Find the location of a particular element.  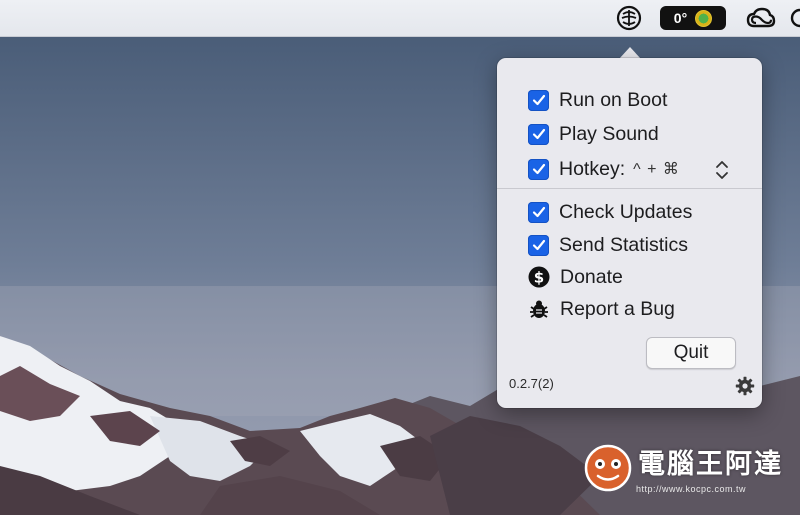

menu-bar: 0° is located at coordinates (400, 18).